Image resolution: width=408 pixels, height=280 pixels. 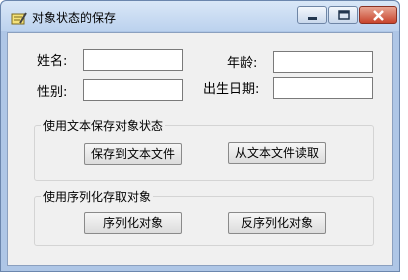 I want to click on save-to-text-button: 保存到文本文件, so click(x=133, y=154).